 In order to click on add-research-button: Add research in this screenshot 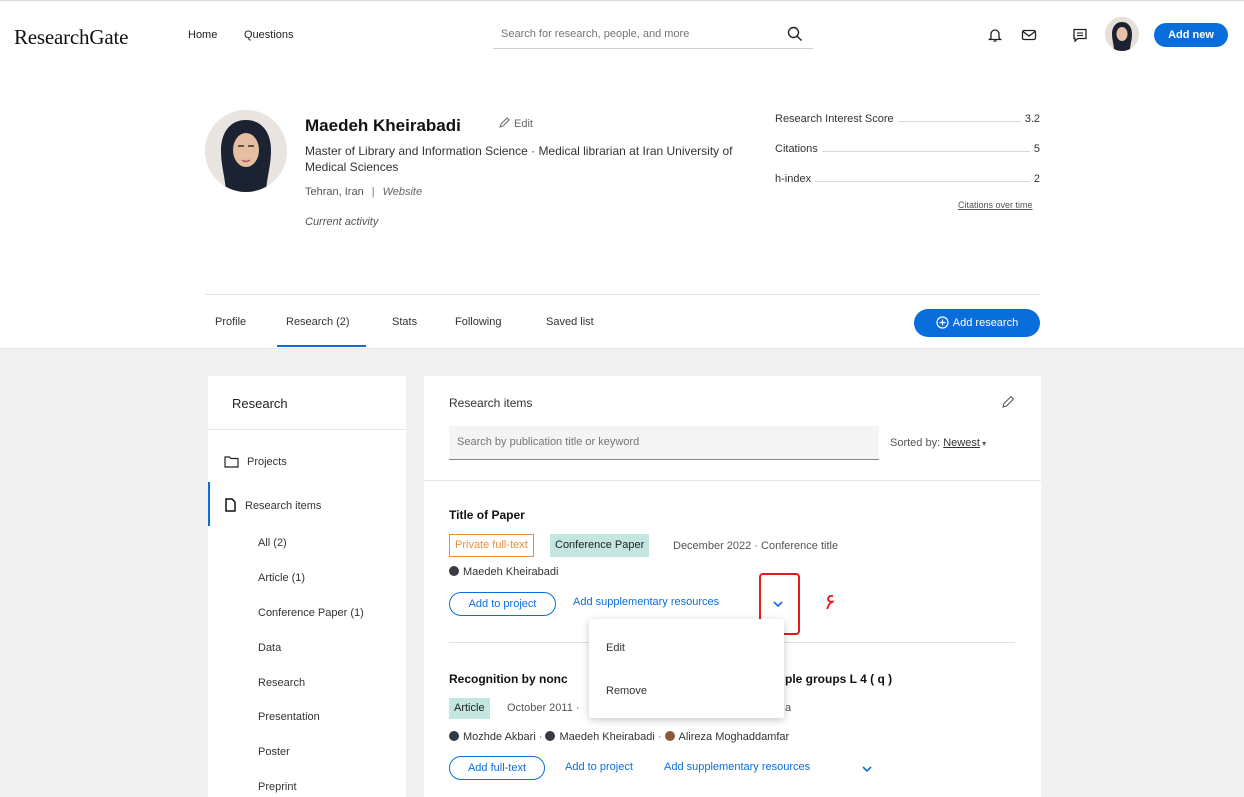, I will do `click(977, 323)`.